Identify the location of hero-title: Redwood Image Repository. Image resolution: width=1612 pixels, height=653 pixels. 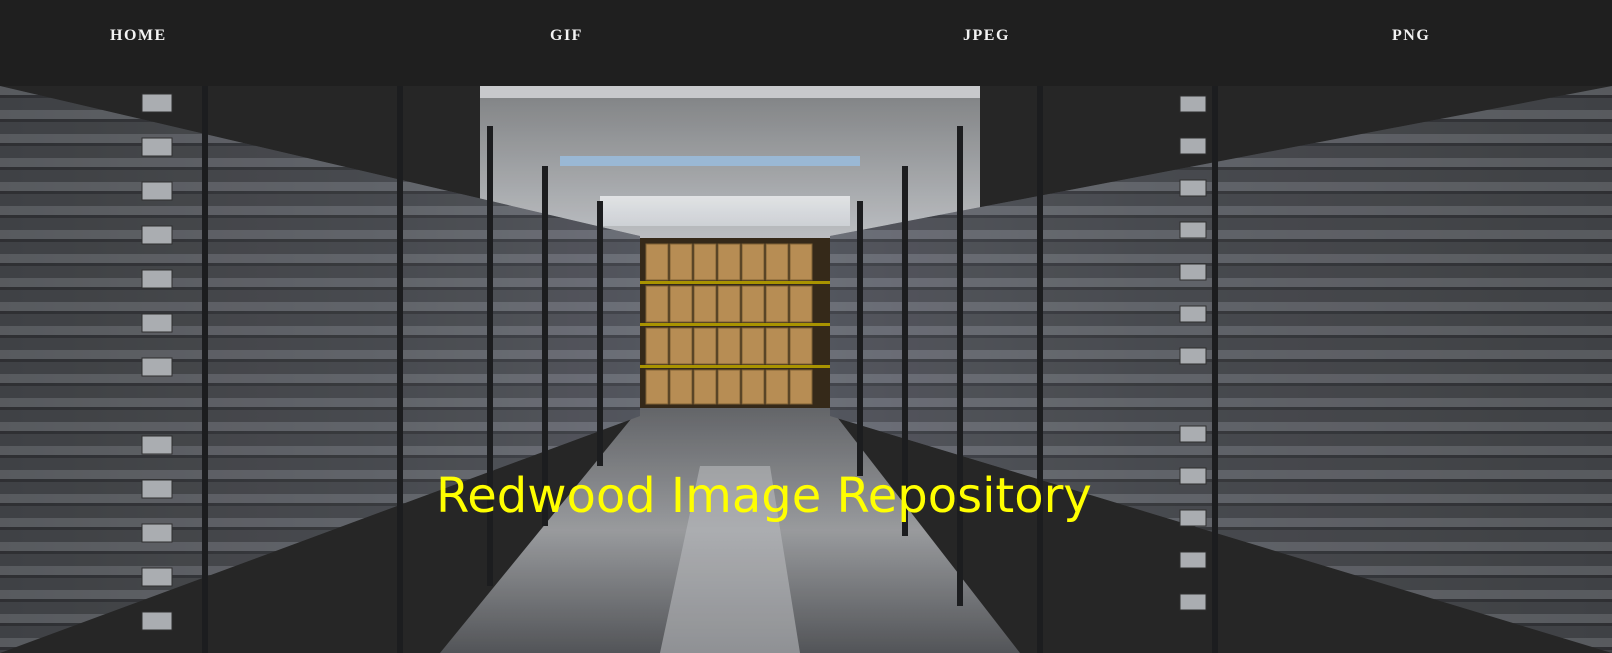
(764, 496).